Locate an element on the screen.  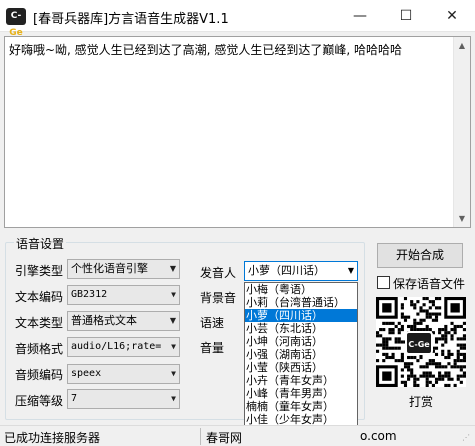
tip-label: 打赏 is located at coordinates (421, 402).